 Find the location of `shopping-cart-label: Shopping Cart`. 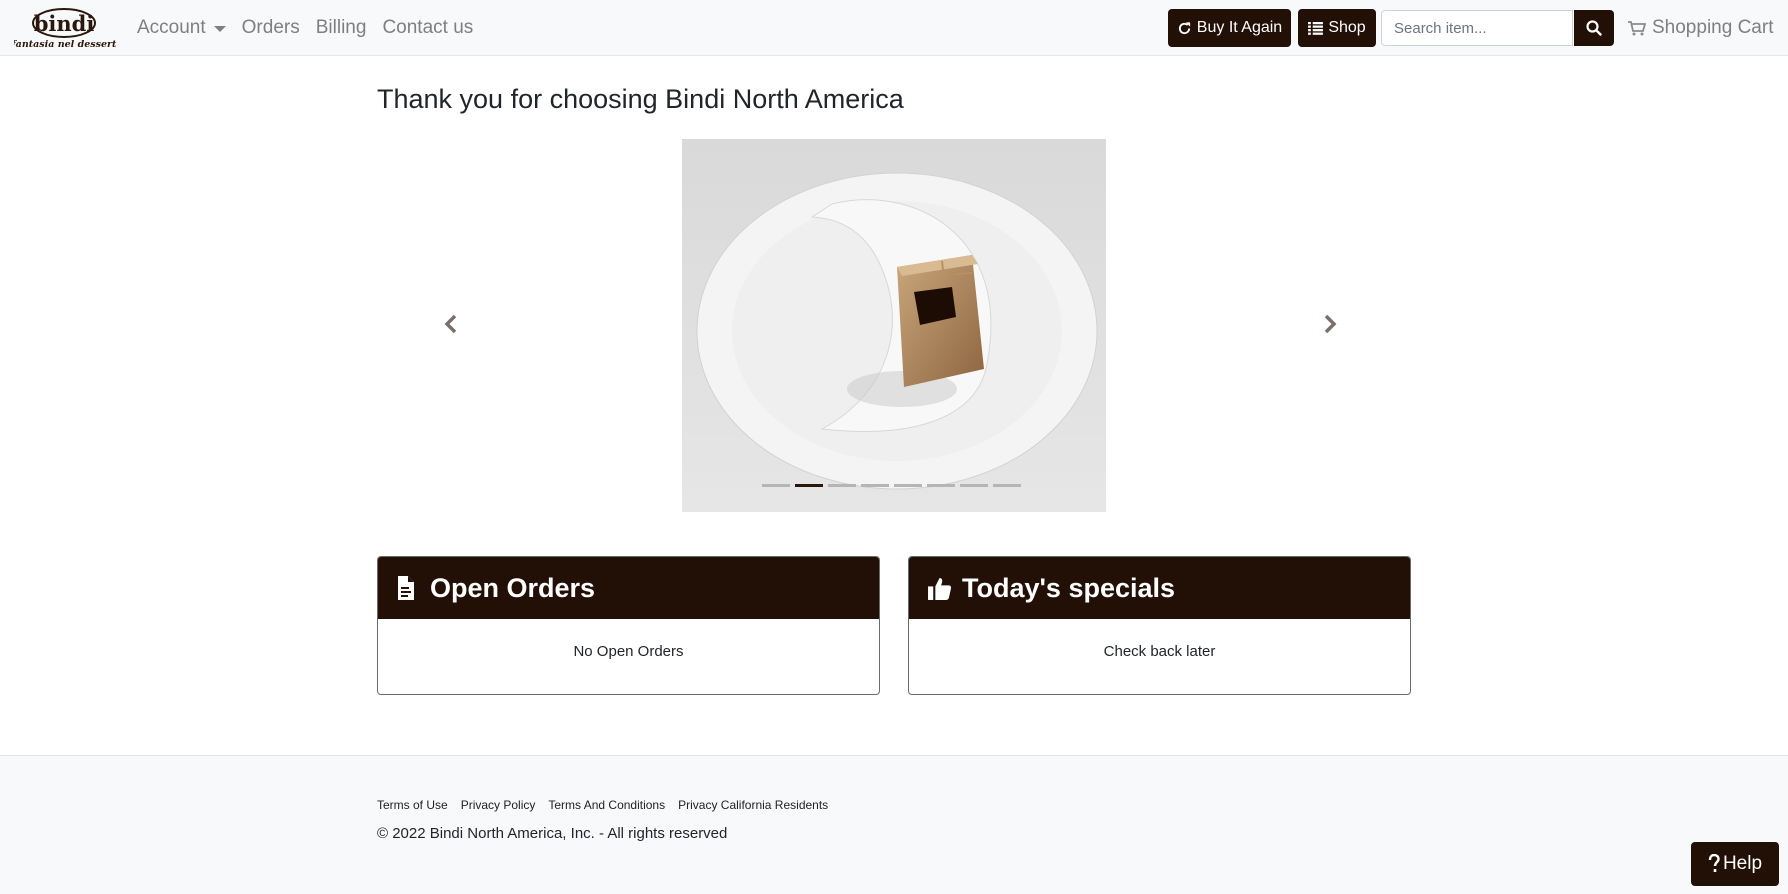

shopping-cart-label: Shopping Cart is located at coordinates (1713, 27).